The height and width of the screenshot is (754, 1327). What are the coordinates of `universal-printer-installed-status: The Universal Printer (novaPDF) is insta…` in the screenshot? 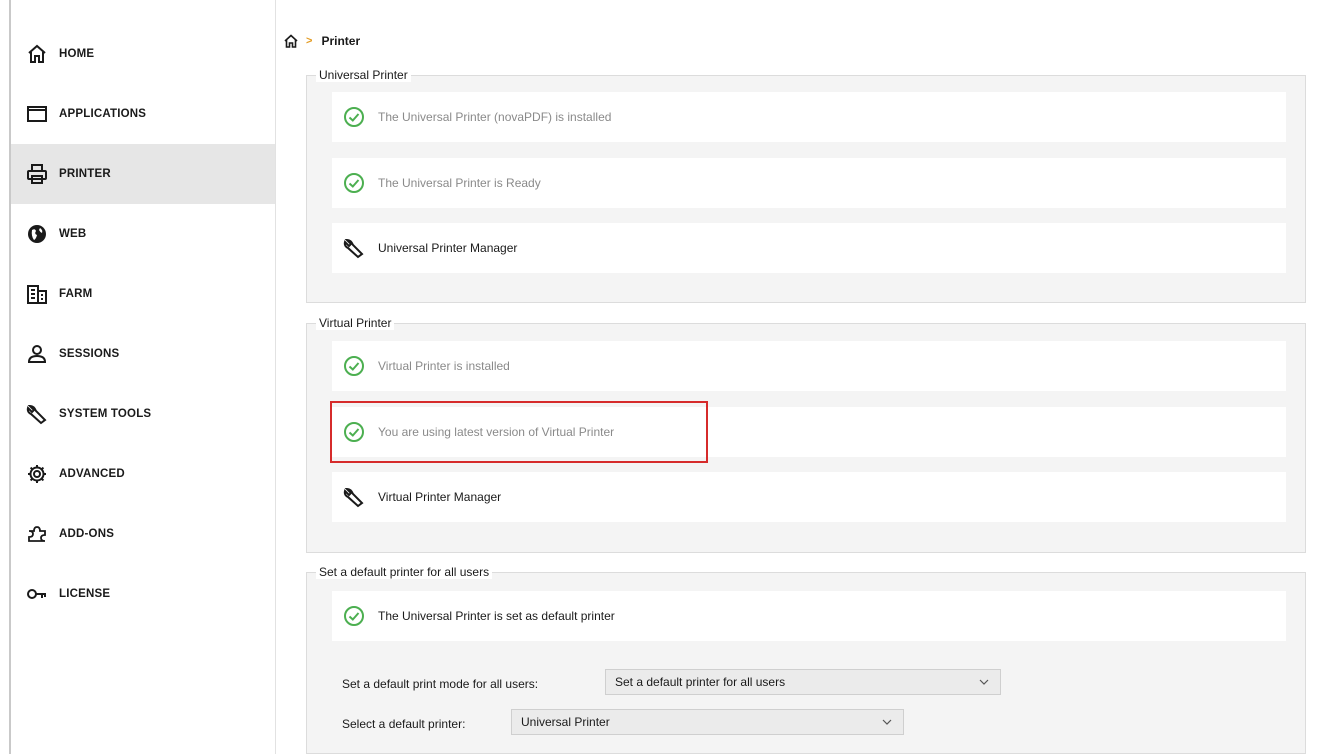 It's located at (809, 117).